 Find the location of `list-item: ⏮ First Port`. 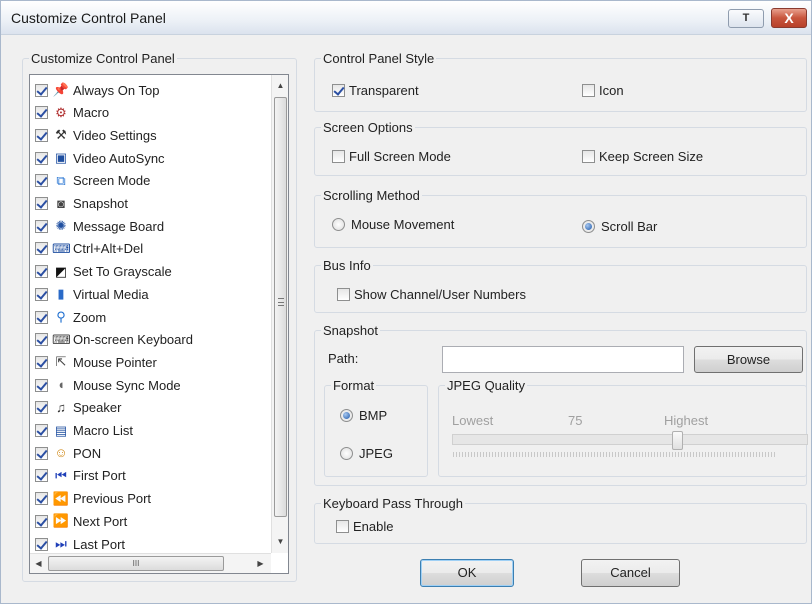

list-item: ⏮ First Port is located at coordinates (80, 476).